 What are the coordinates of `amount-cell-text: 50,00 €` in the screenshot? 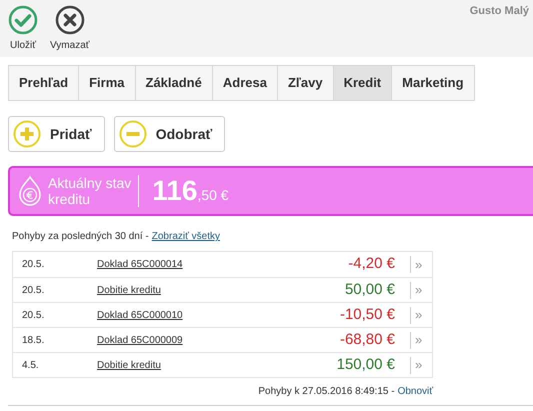 It's located at (369, 290).